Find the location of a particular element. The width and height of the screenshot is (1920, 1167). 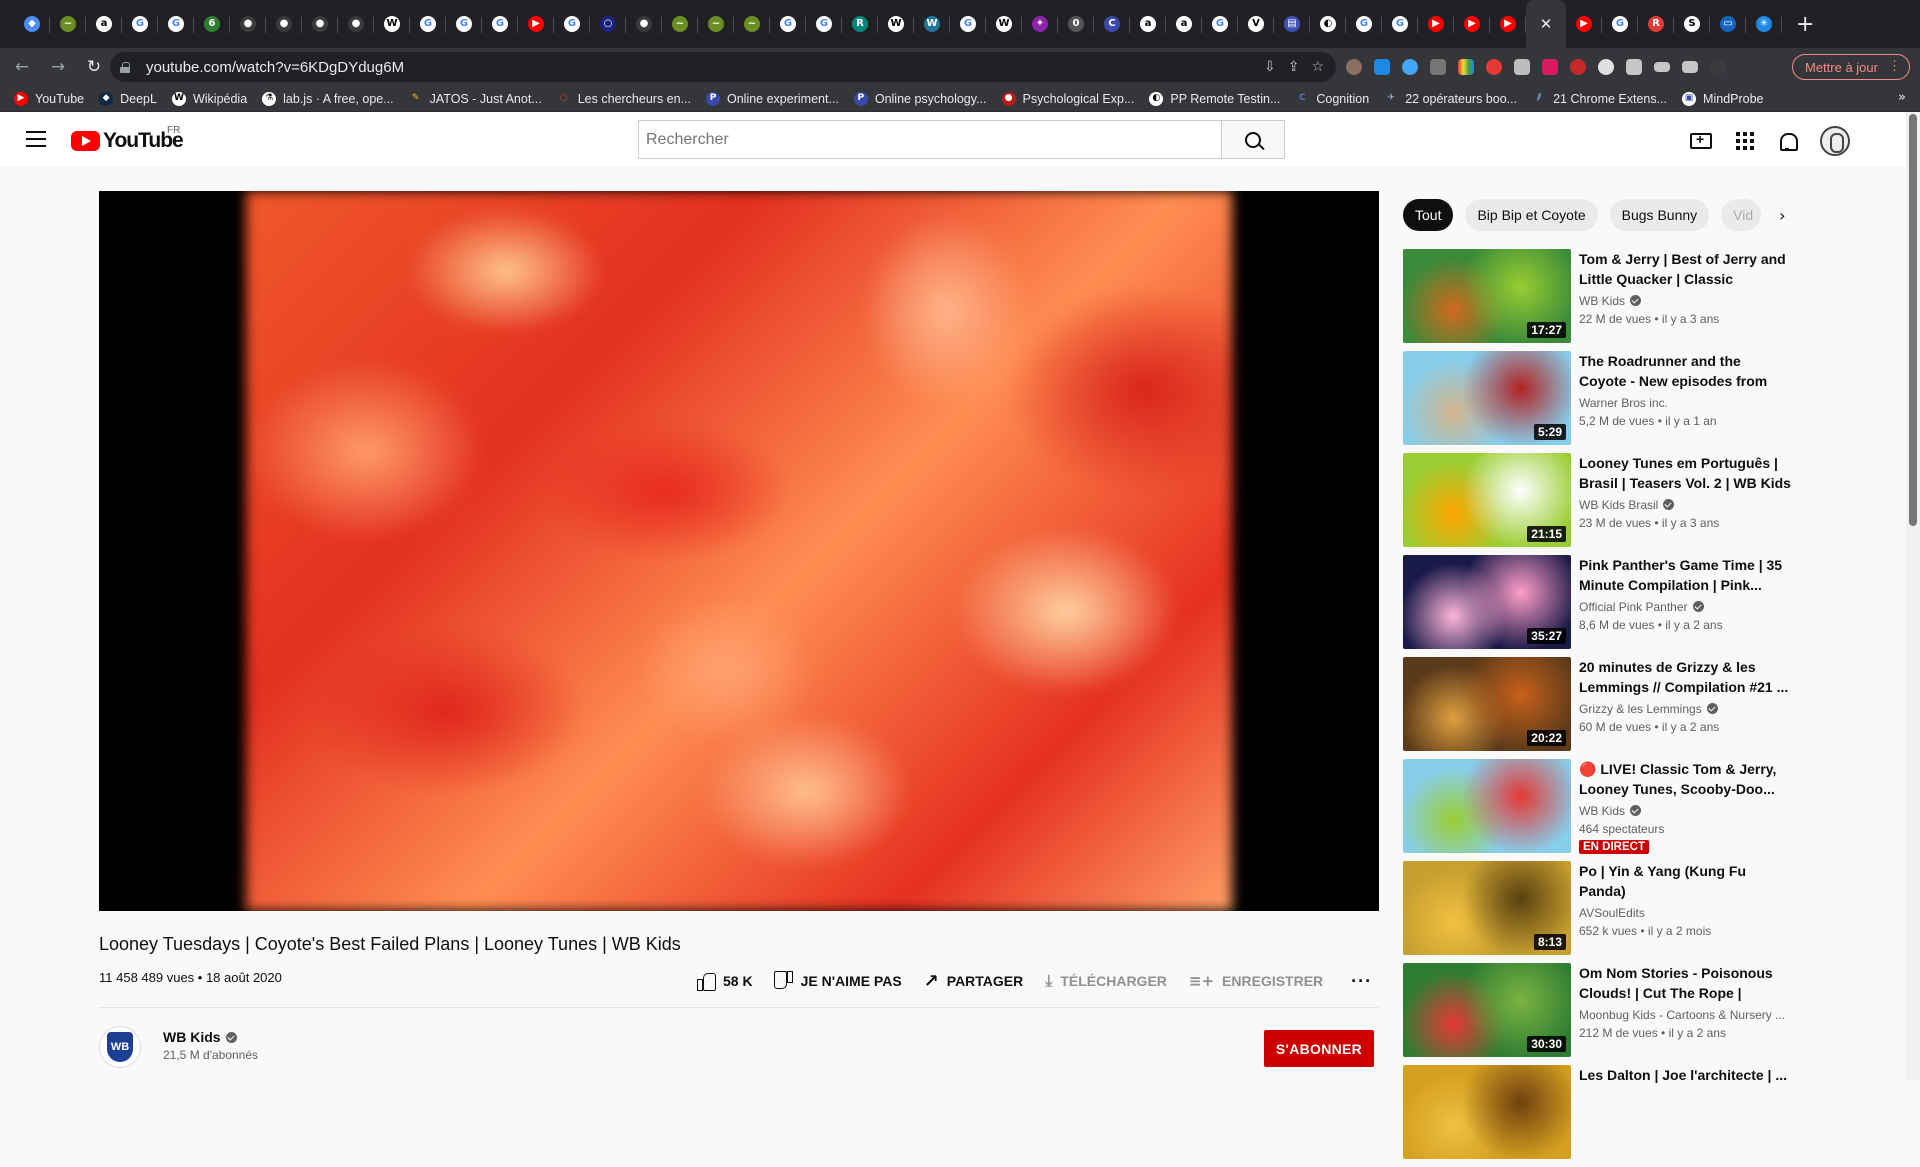

new-tab-button: + is located at coordinates (1805, 24).